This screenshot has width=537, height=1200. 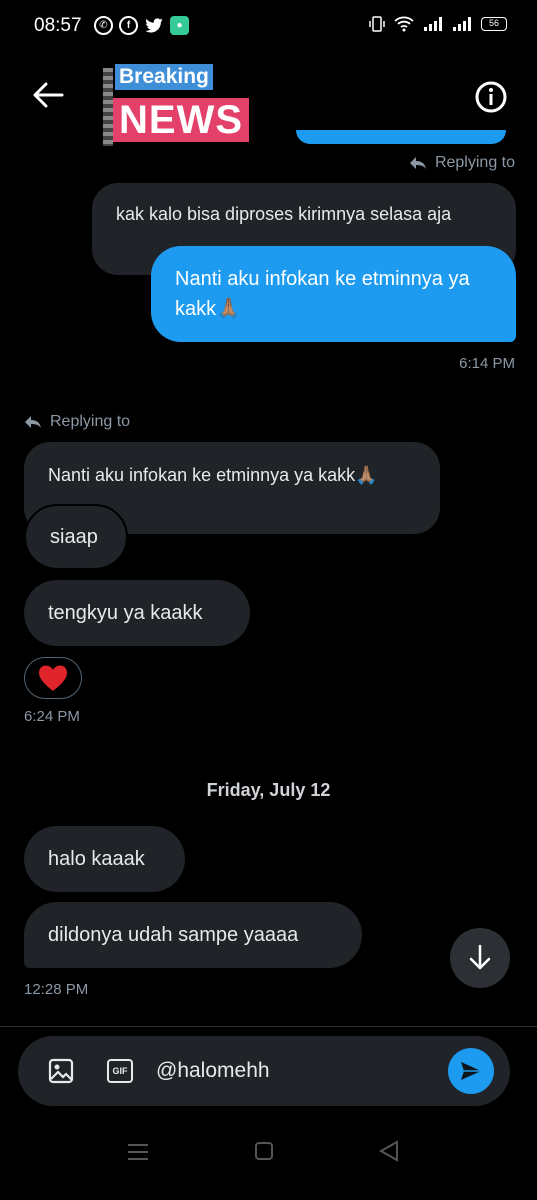 I want to click on received-message-bubble: dildonya udah sampe yaaaa, so click(x=193, y=935).